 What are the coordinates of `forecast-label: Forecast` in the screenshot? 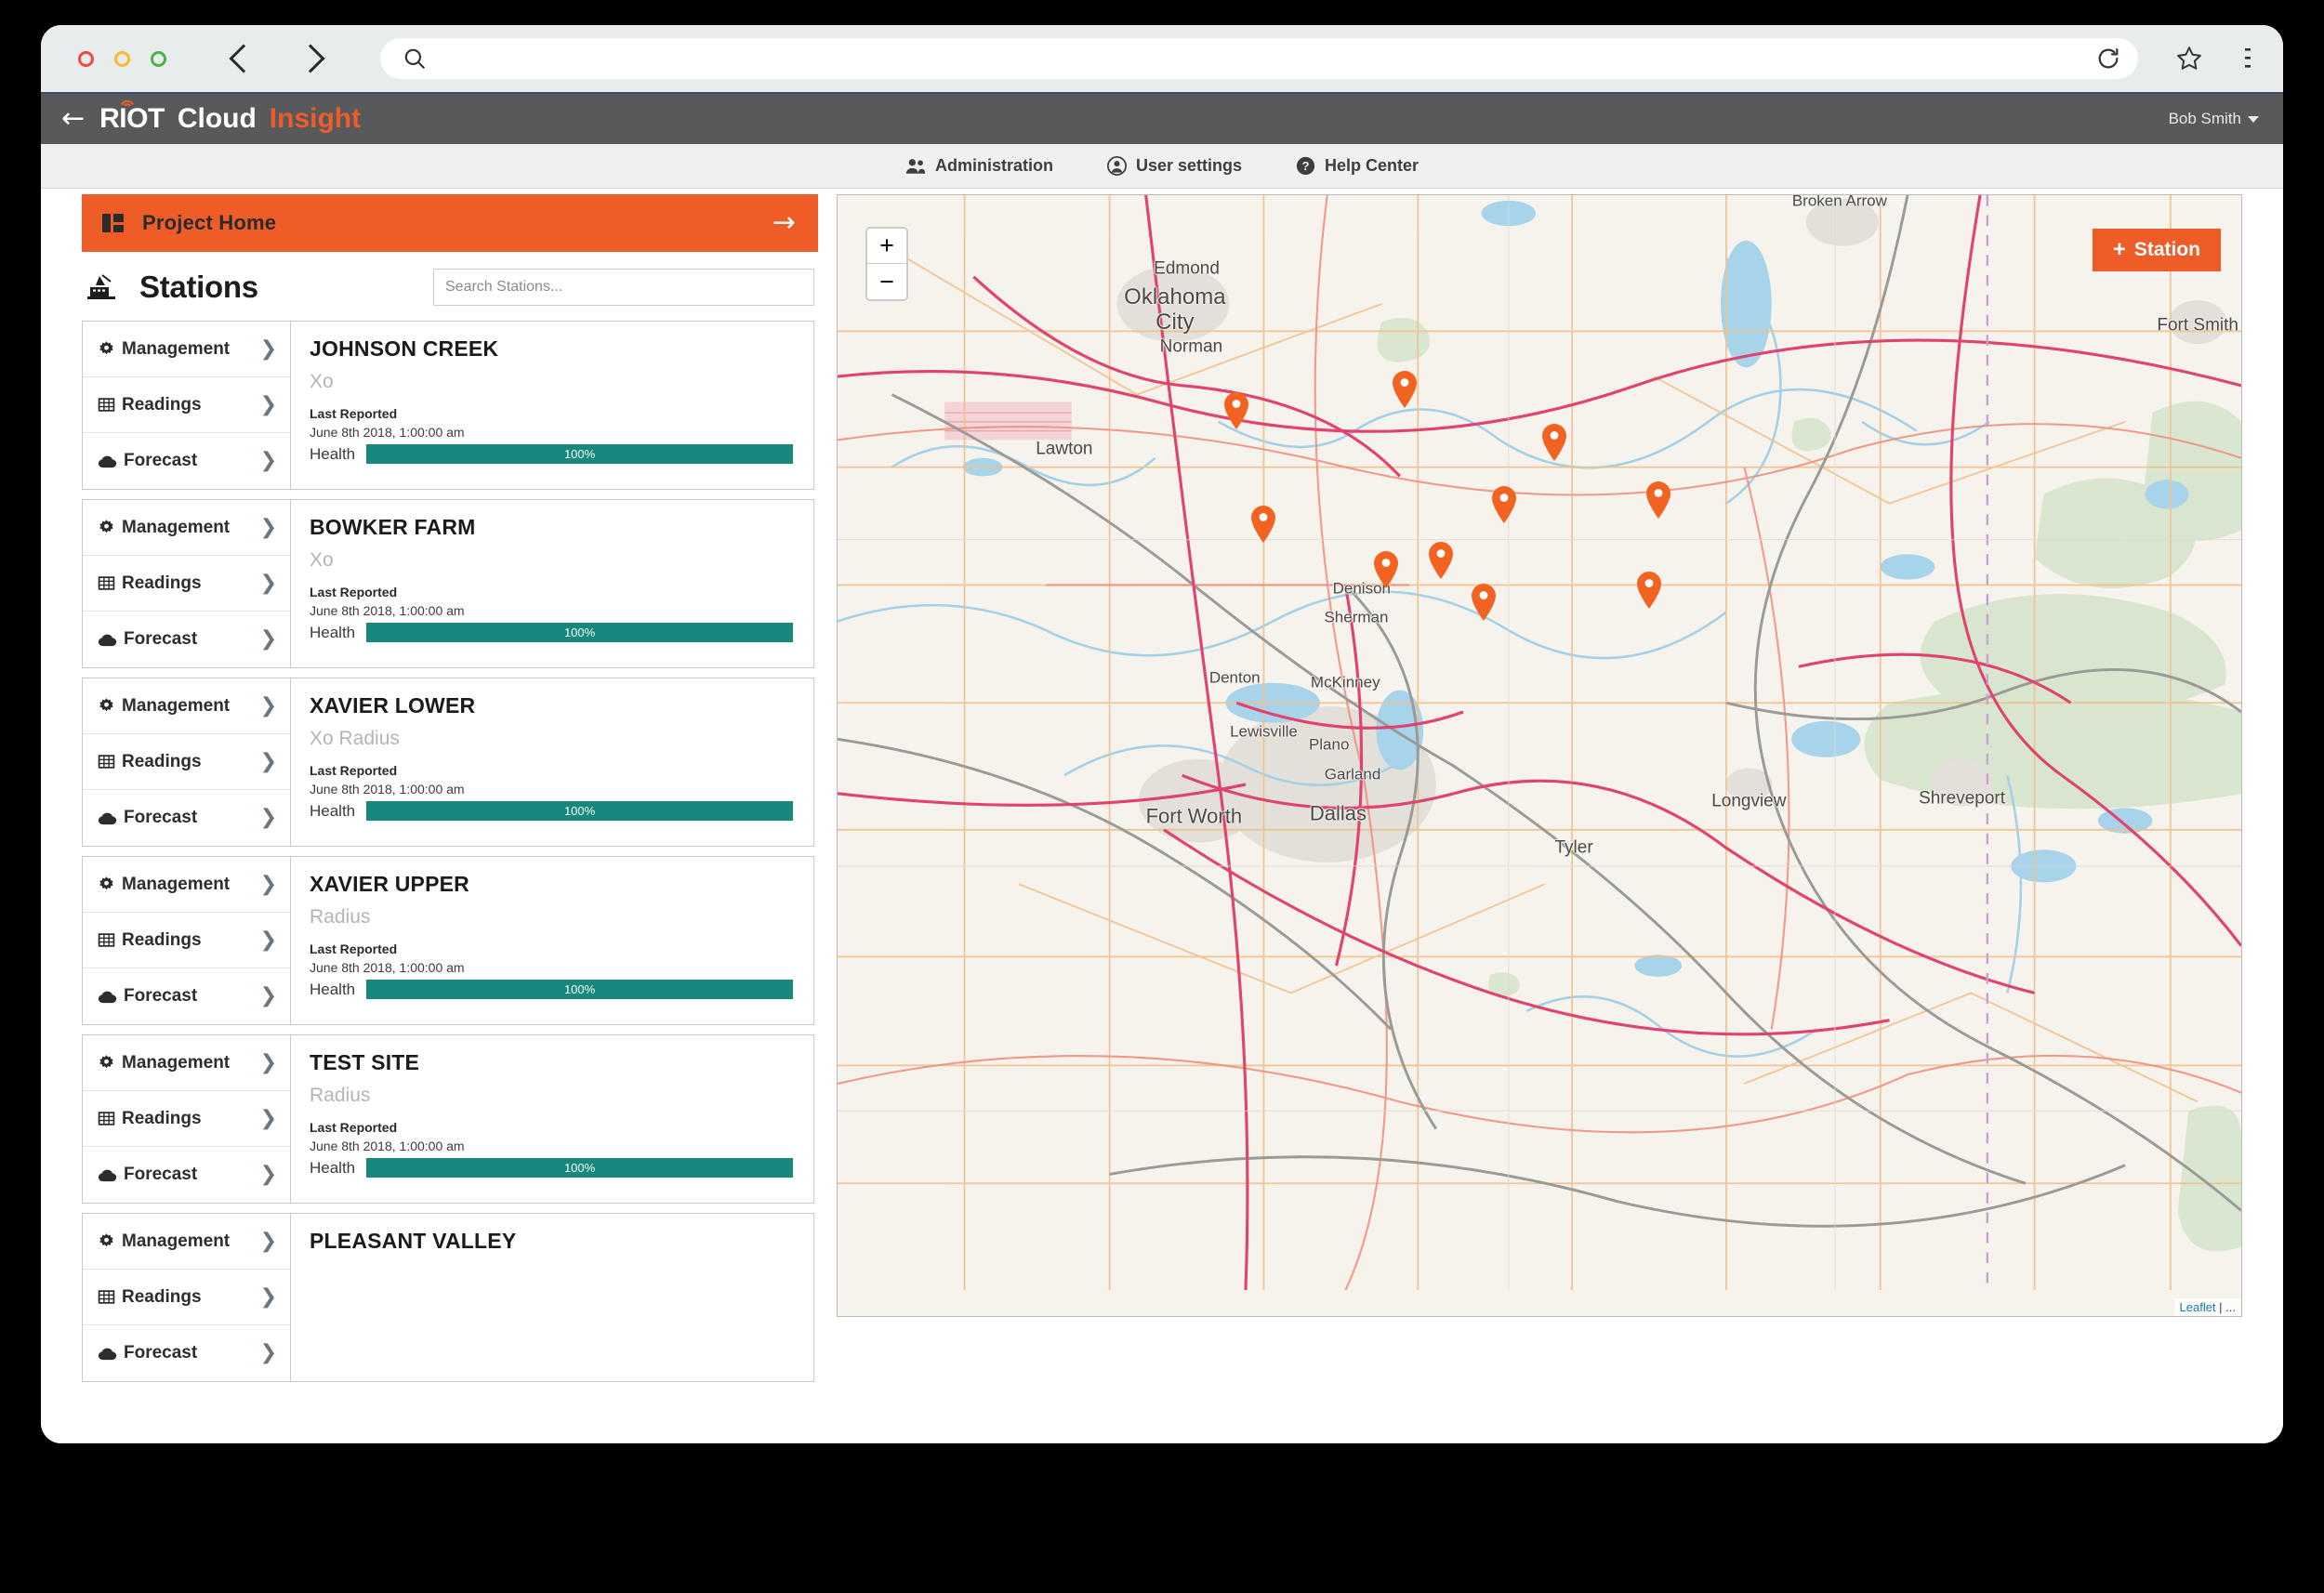 It's located at (161, 817).